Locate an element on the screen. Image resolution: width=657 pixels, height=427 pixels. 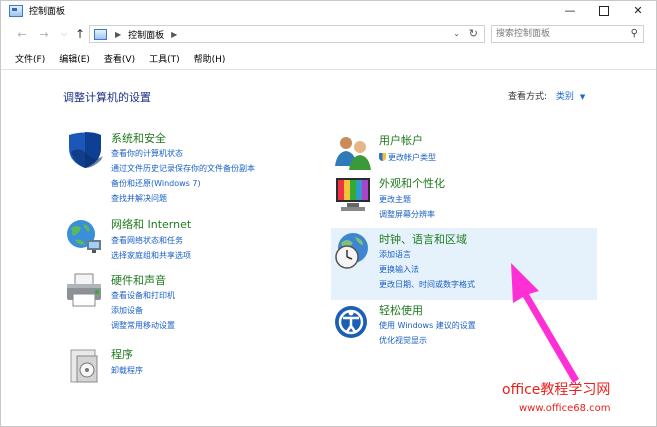
view-by: 查看方式: 类别 ▼ is located at coordinates (546, 95).